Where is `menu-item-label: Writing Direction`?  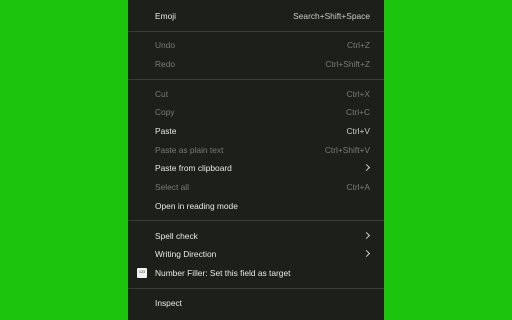
menu-item-label: Writing Direction is located at coordinates (186, 254).